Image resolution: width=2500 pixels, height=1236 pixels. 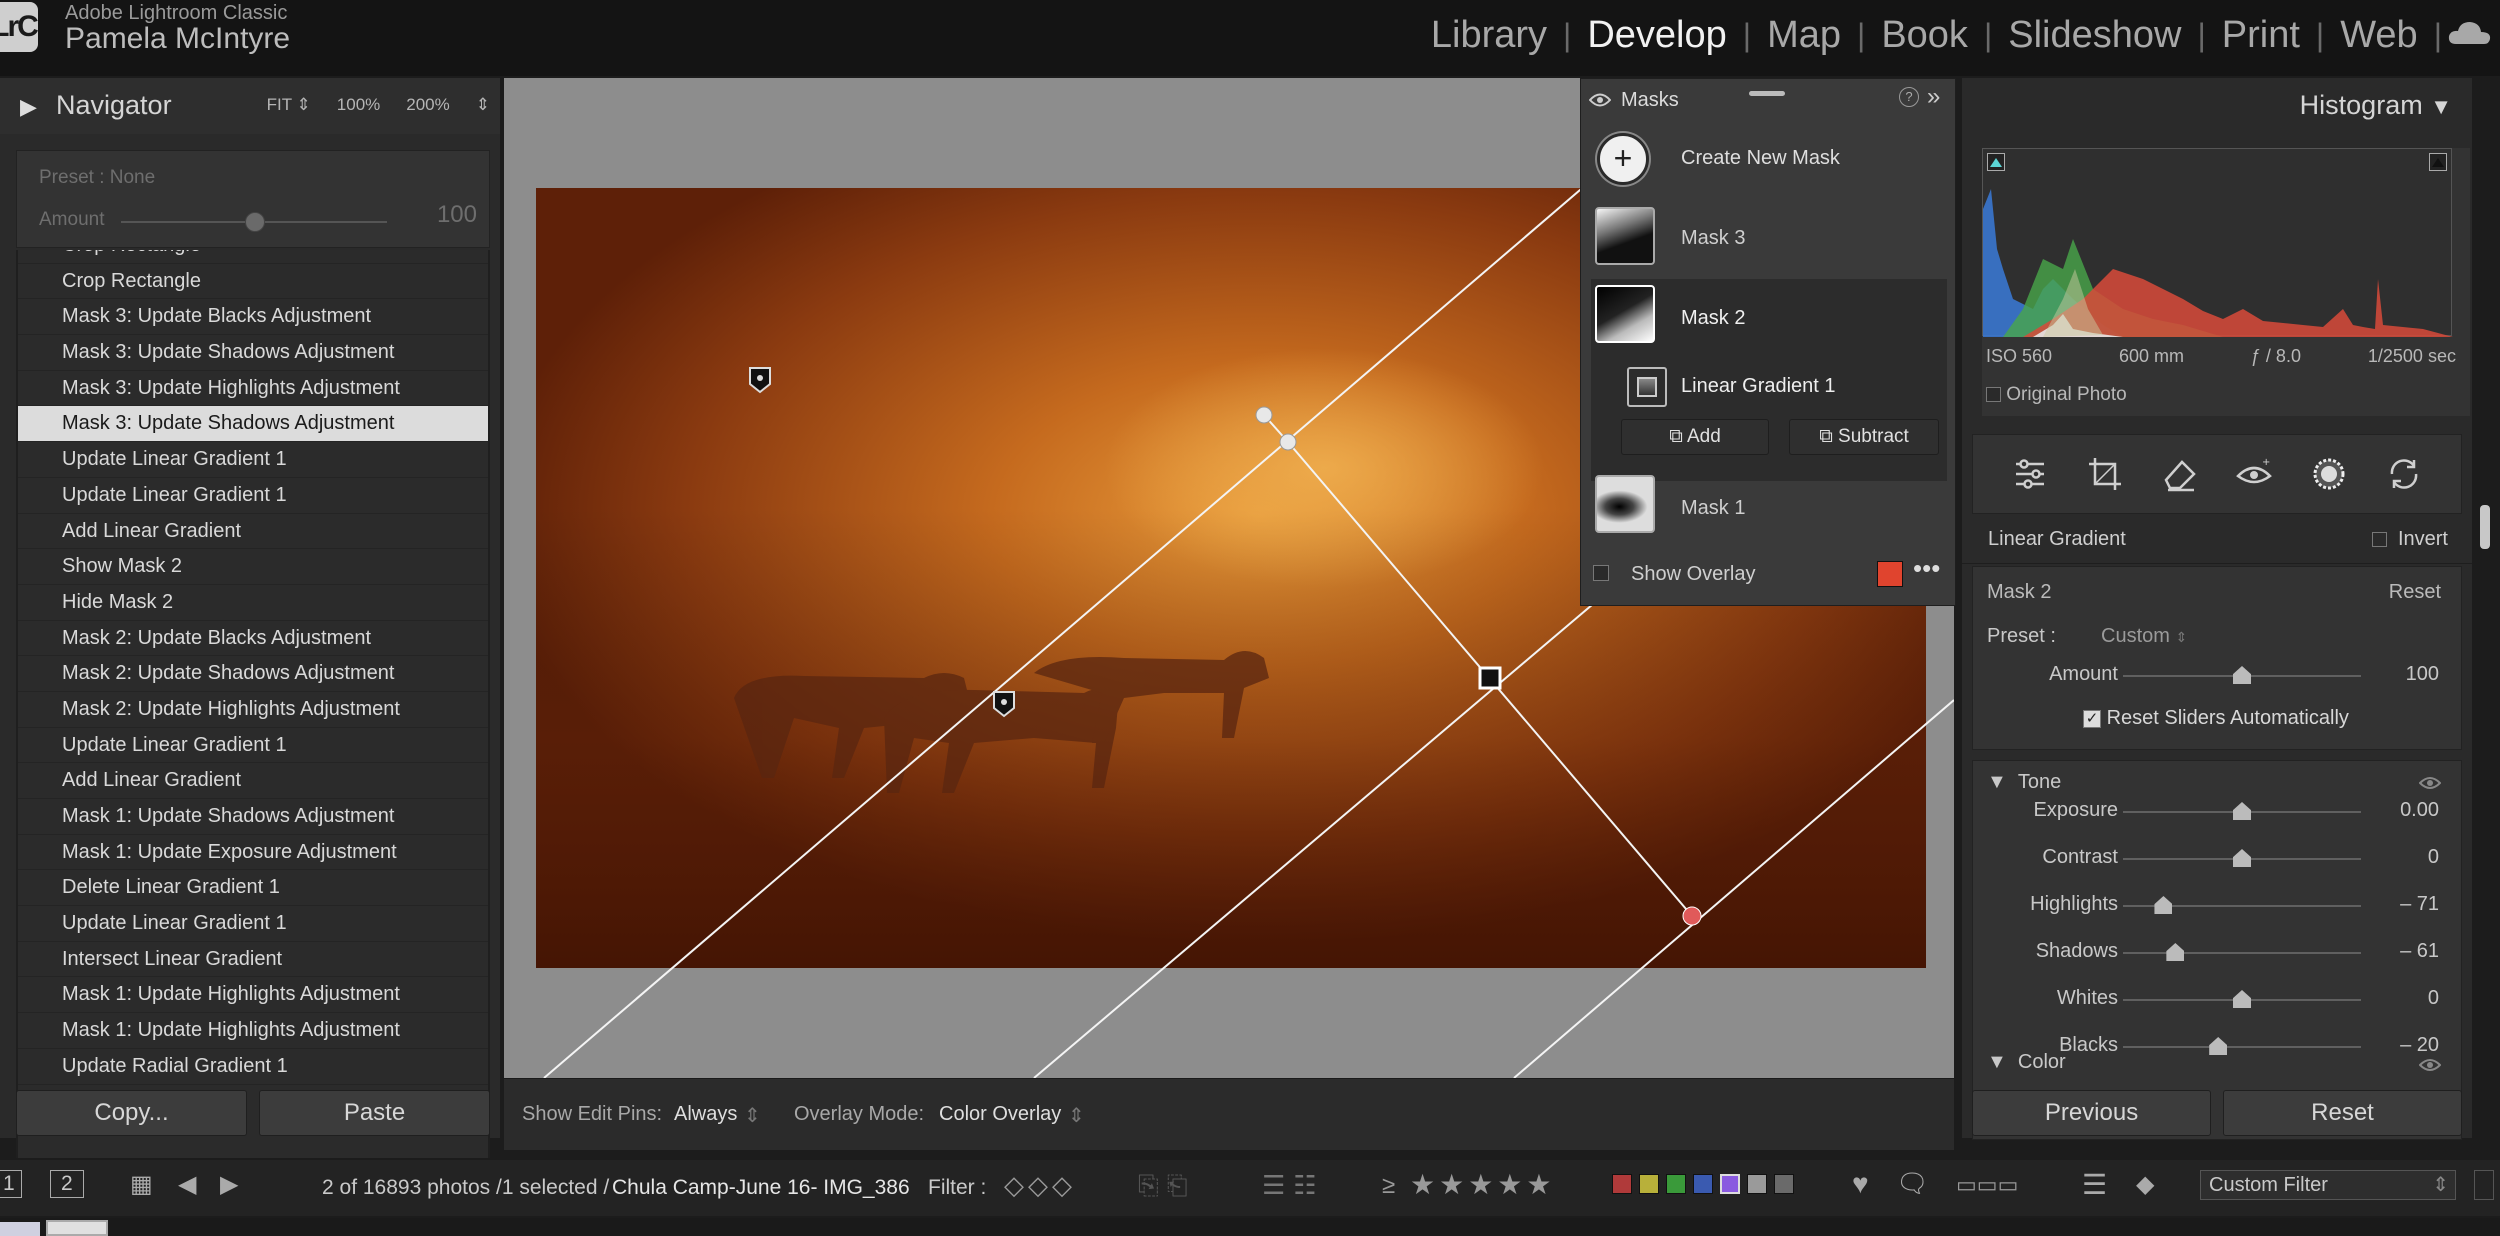 I want to click on module-web: Web, so click(x=2378, y=35).